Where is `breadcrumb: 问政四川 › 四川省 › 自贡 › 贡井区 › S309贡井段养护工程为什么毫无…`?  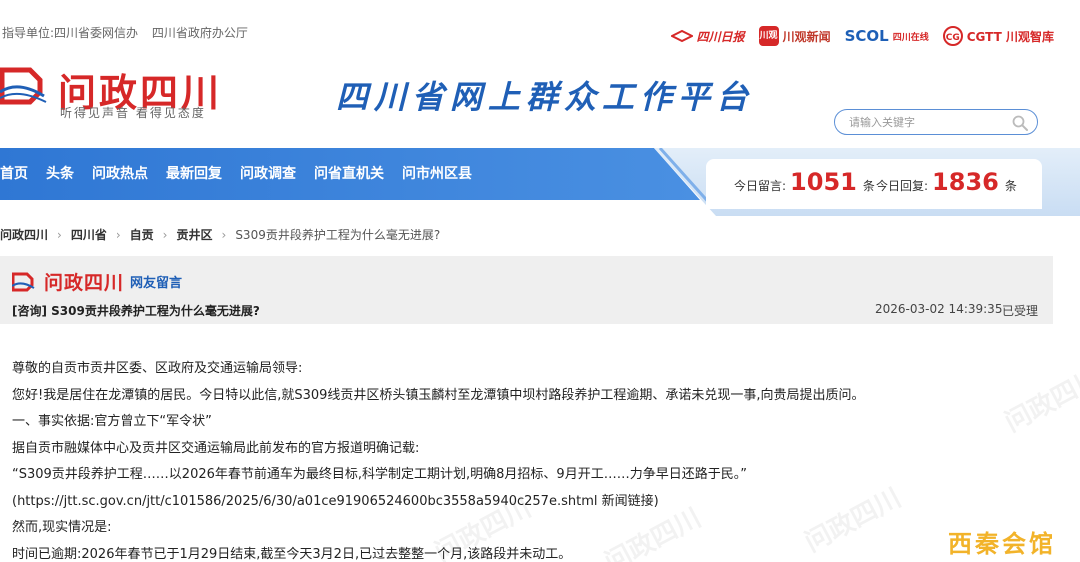 breadcrumb: 问政四川 › 四川省 › 自贡 › 贡井区 › S309贡井段养护工程为什么毫无… is located at coordinates (220, 234).